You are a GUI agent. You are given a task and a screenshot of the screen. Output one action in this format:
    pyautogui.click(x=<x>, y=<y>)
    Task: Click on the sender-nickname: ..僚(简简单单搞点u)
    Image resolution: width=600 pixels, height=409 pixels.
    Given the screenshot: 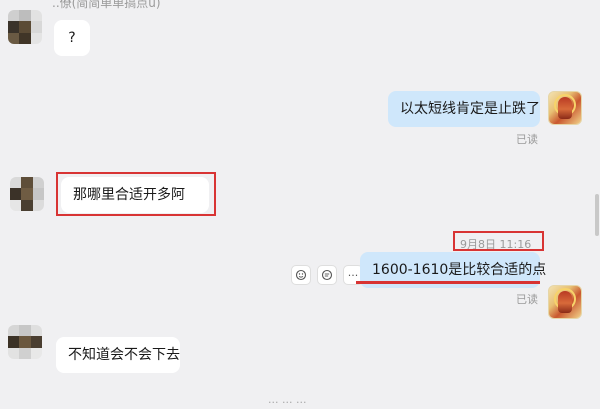 What is the action you would take?
    pyautogui.click(x=106, y=5)
    